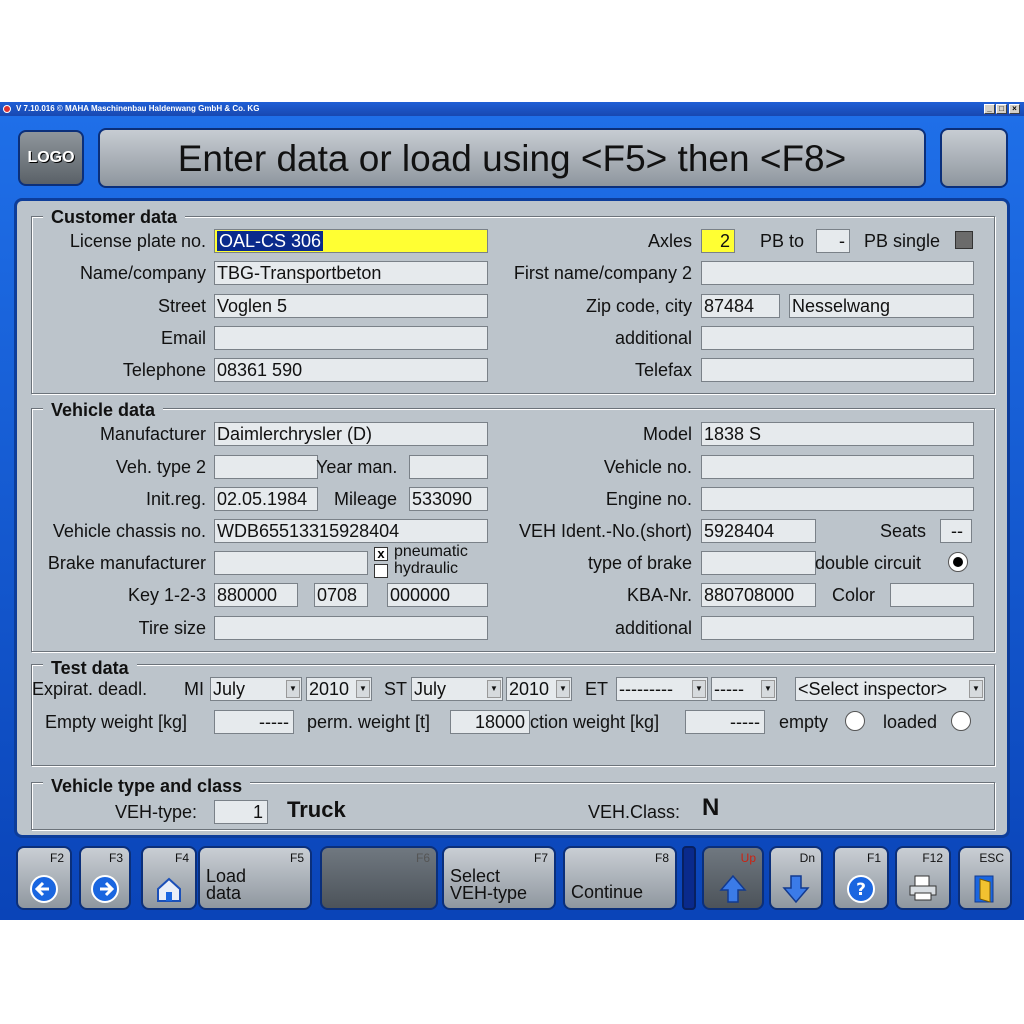 This screenshot has height=1024, width=1024. Describe the element at coordinates (725, 722) in the screenshot. I see `action-weight-input: -----` at that location.